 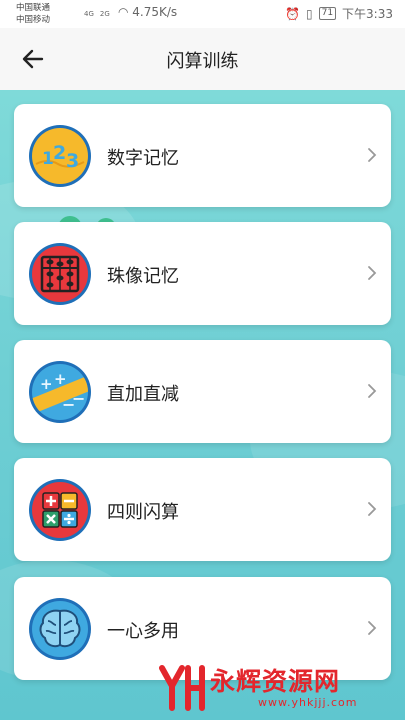 What do you see at coordinates (202, 14) in the screenshot?
I see `status-bar: 中国联通 中国移动 4G 2G ◠ 4.75K/s ⏰ ▯ 71 下午3:33` at bounding box center [202, 14].